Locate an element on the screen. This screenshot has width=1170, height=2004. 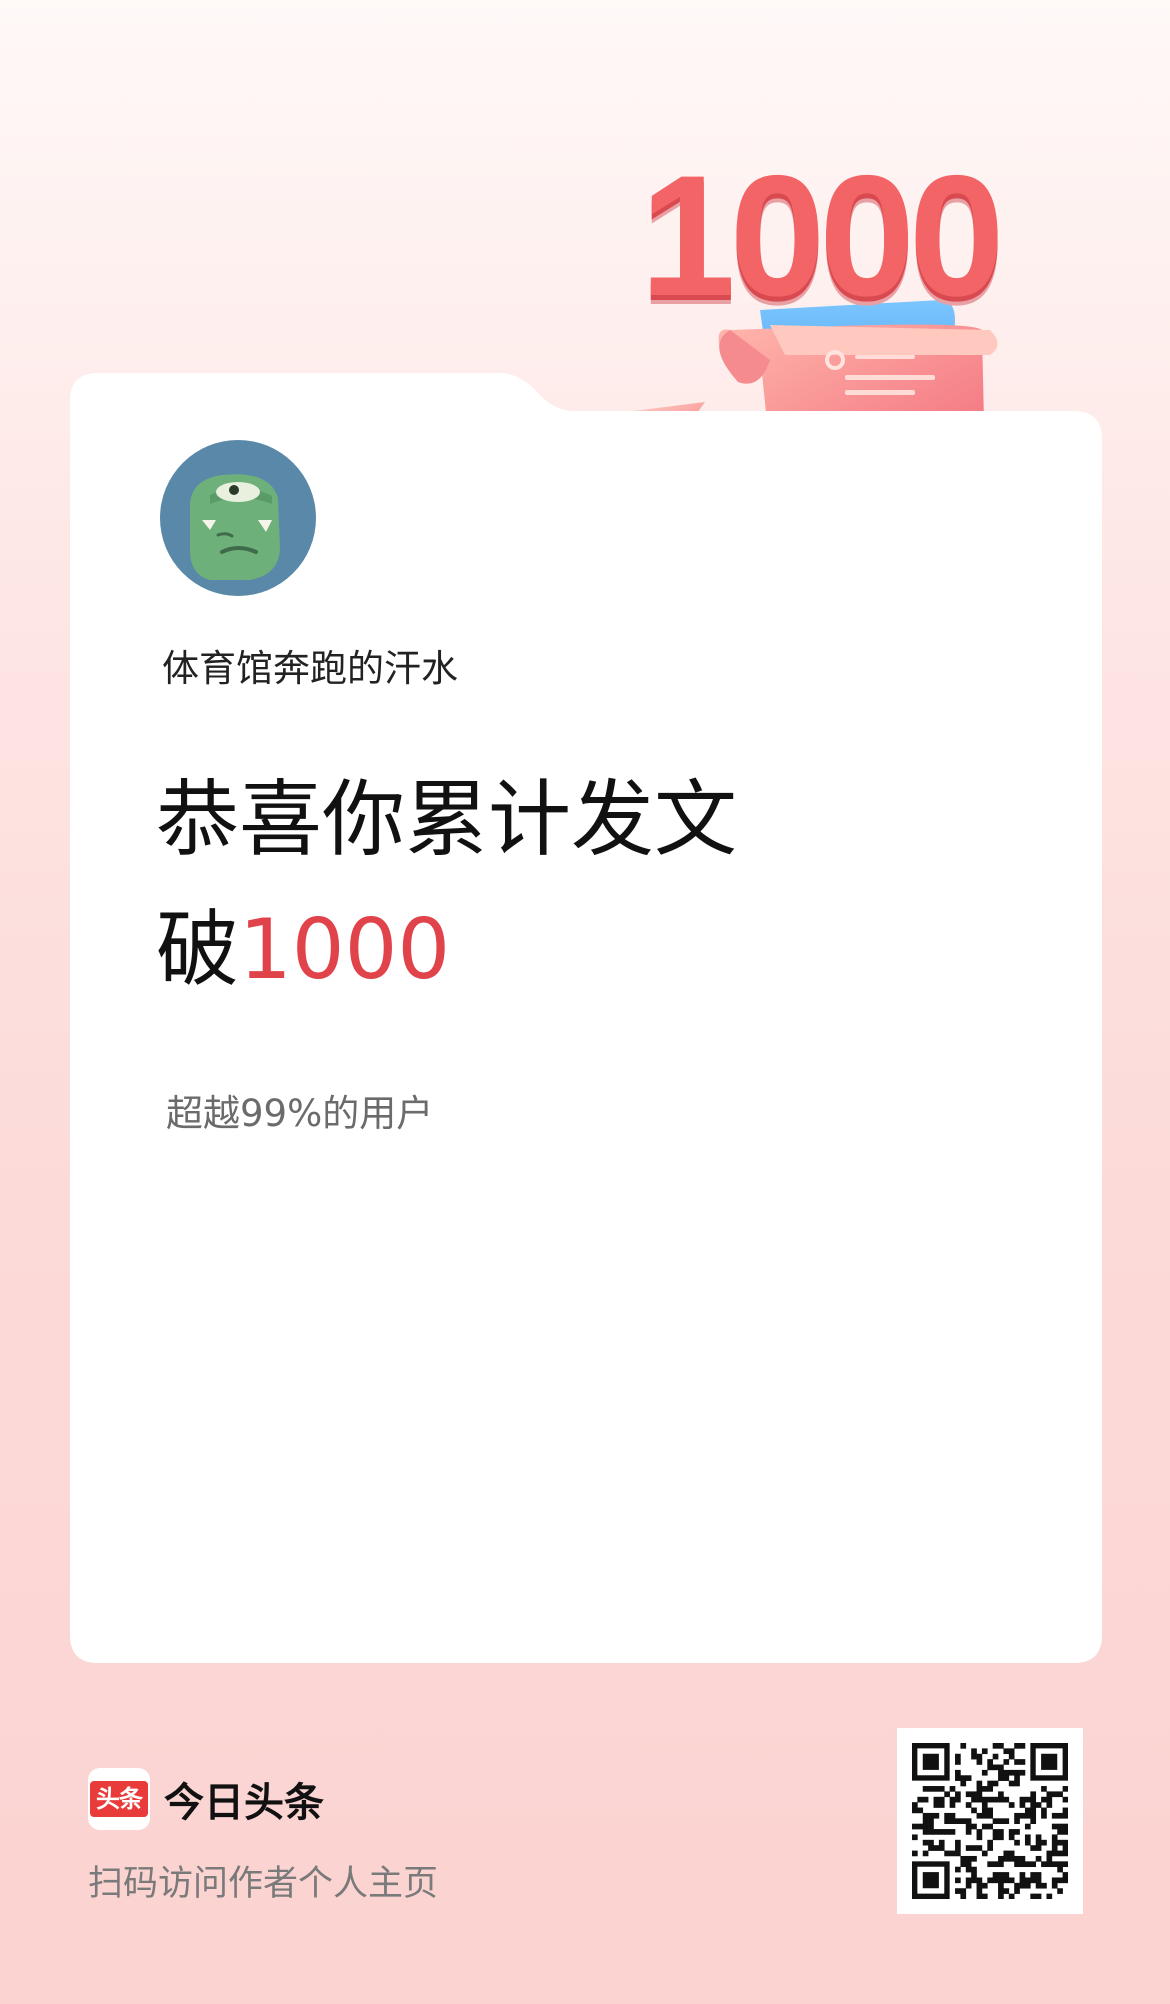
app-name: 今日头条 is located at coordinates (244, 1803).